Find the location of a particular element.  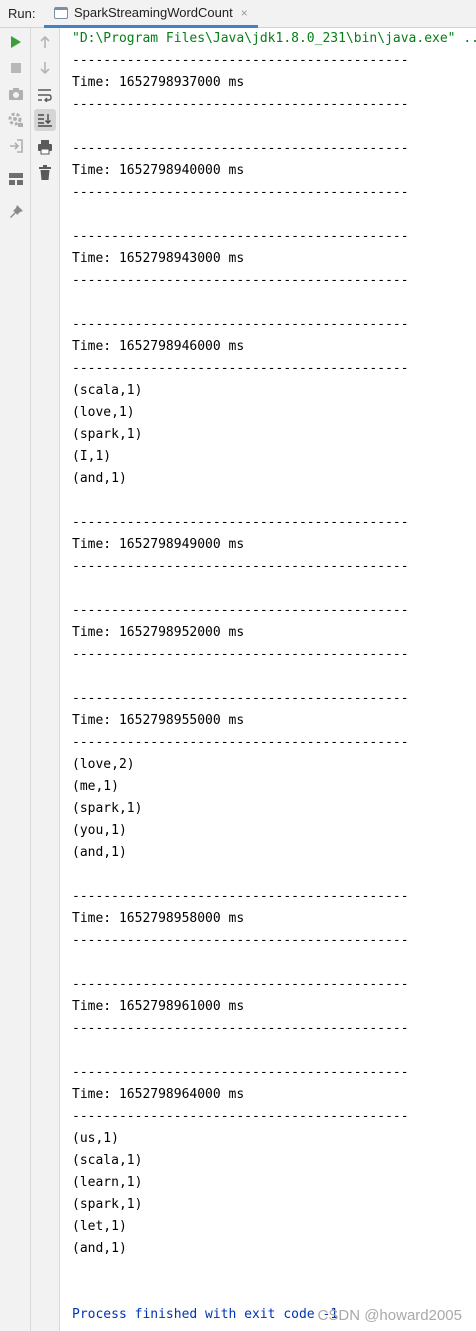

run-icon is located at coordinates (16, 42).